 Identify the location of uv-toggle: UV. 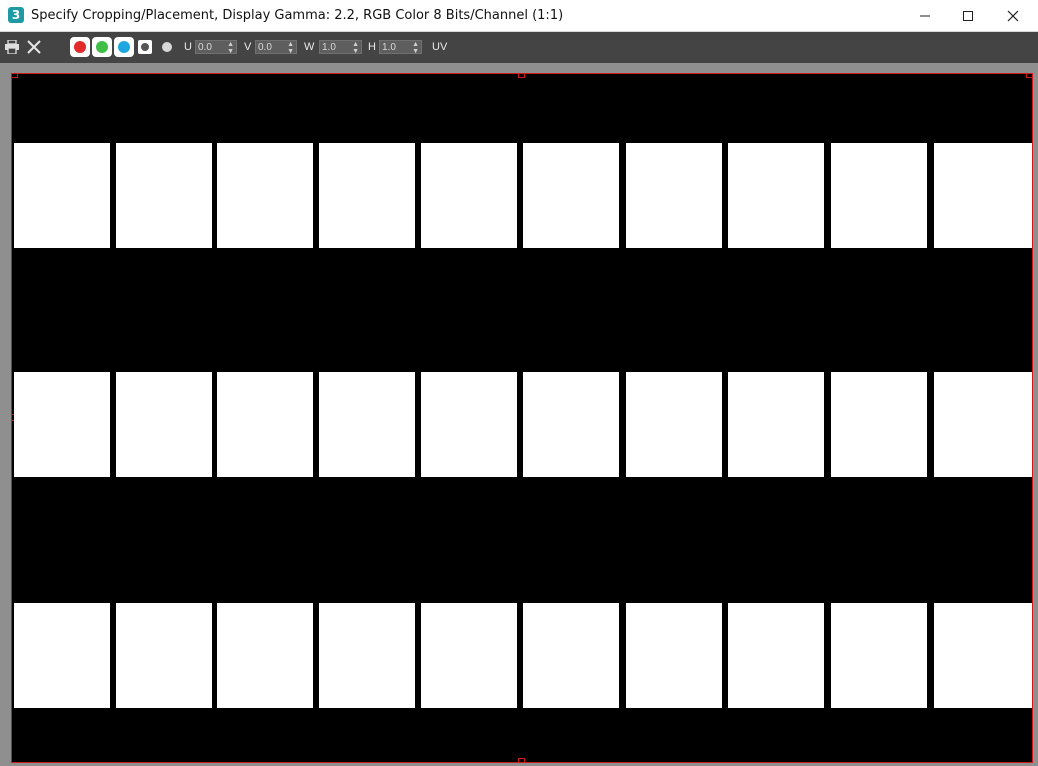
(439, 47).